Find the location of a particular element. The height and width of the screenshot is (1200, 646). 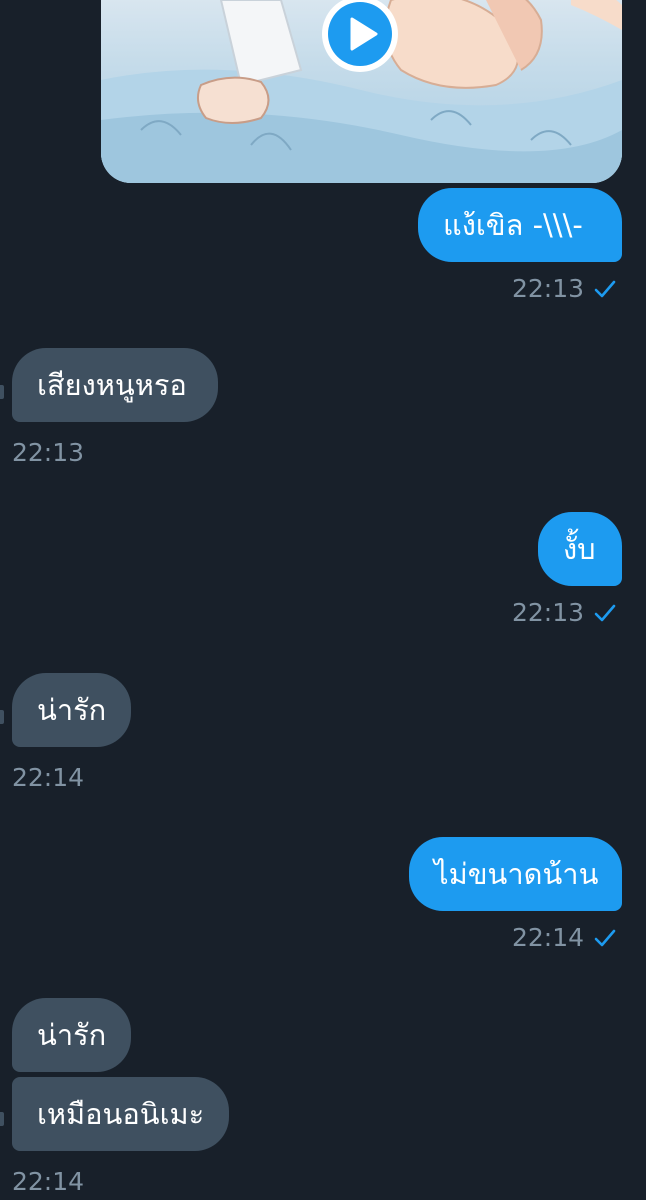

outgoing-message-bubble: ไม่ขนาดน้าน is located at coordinates (515, 874).